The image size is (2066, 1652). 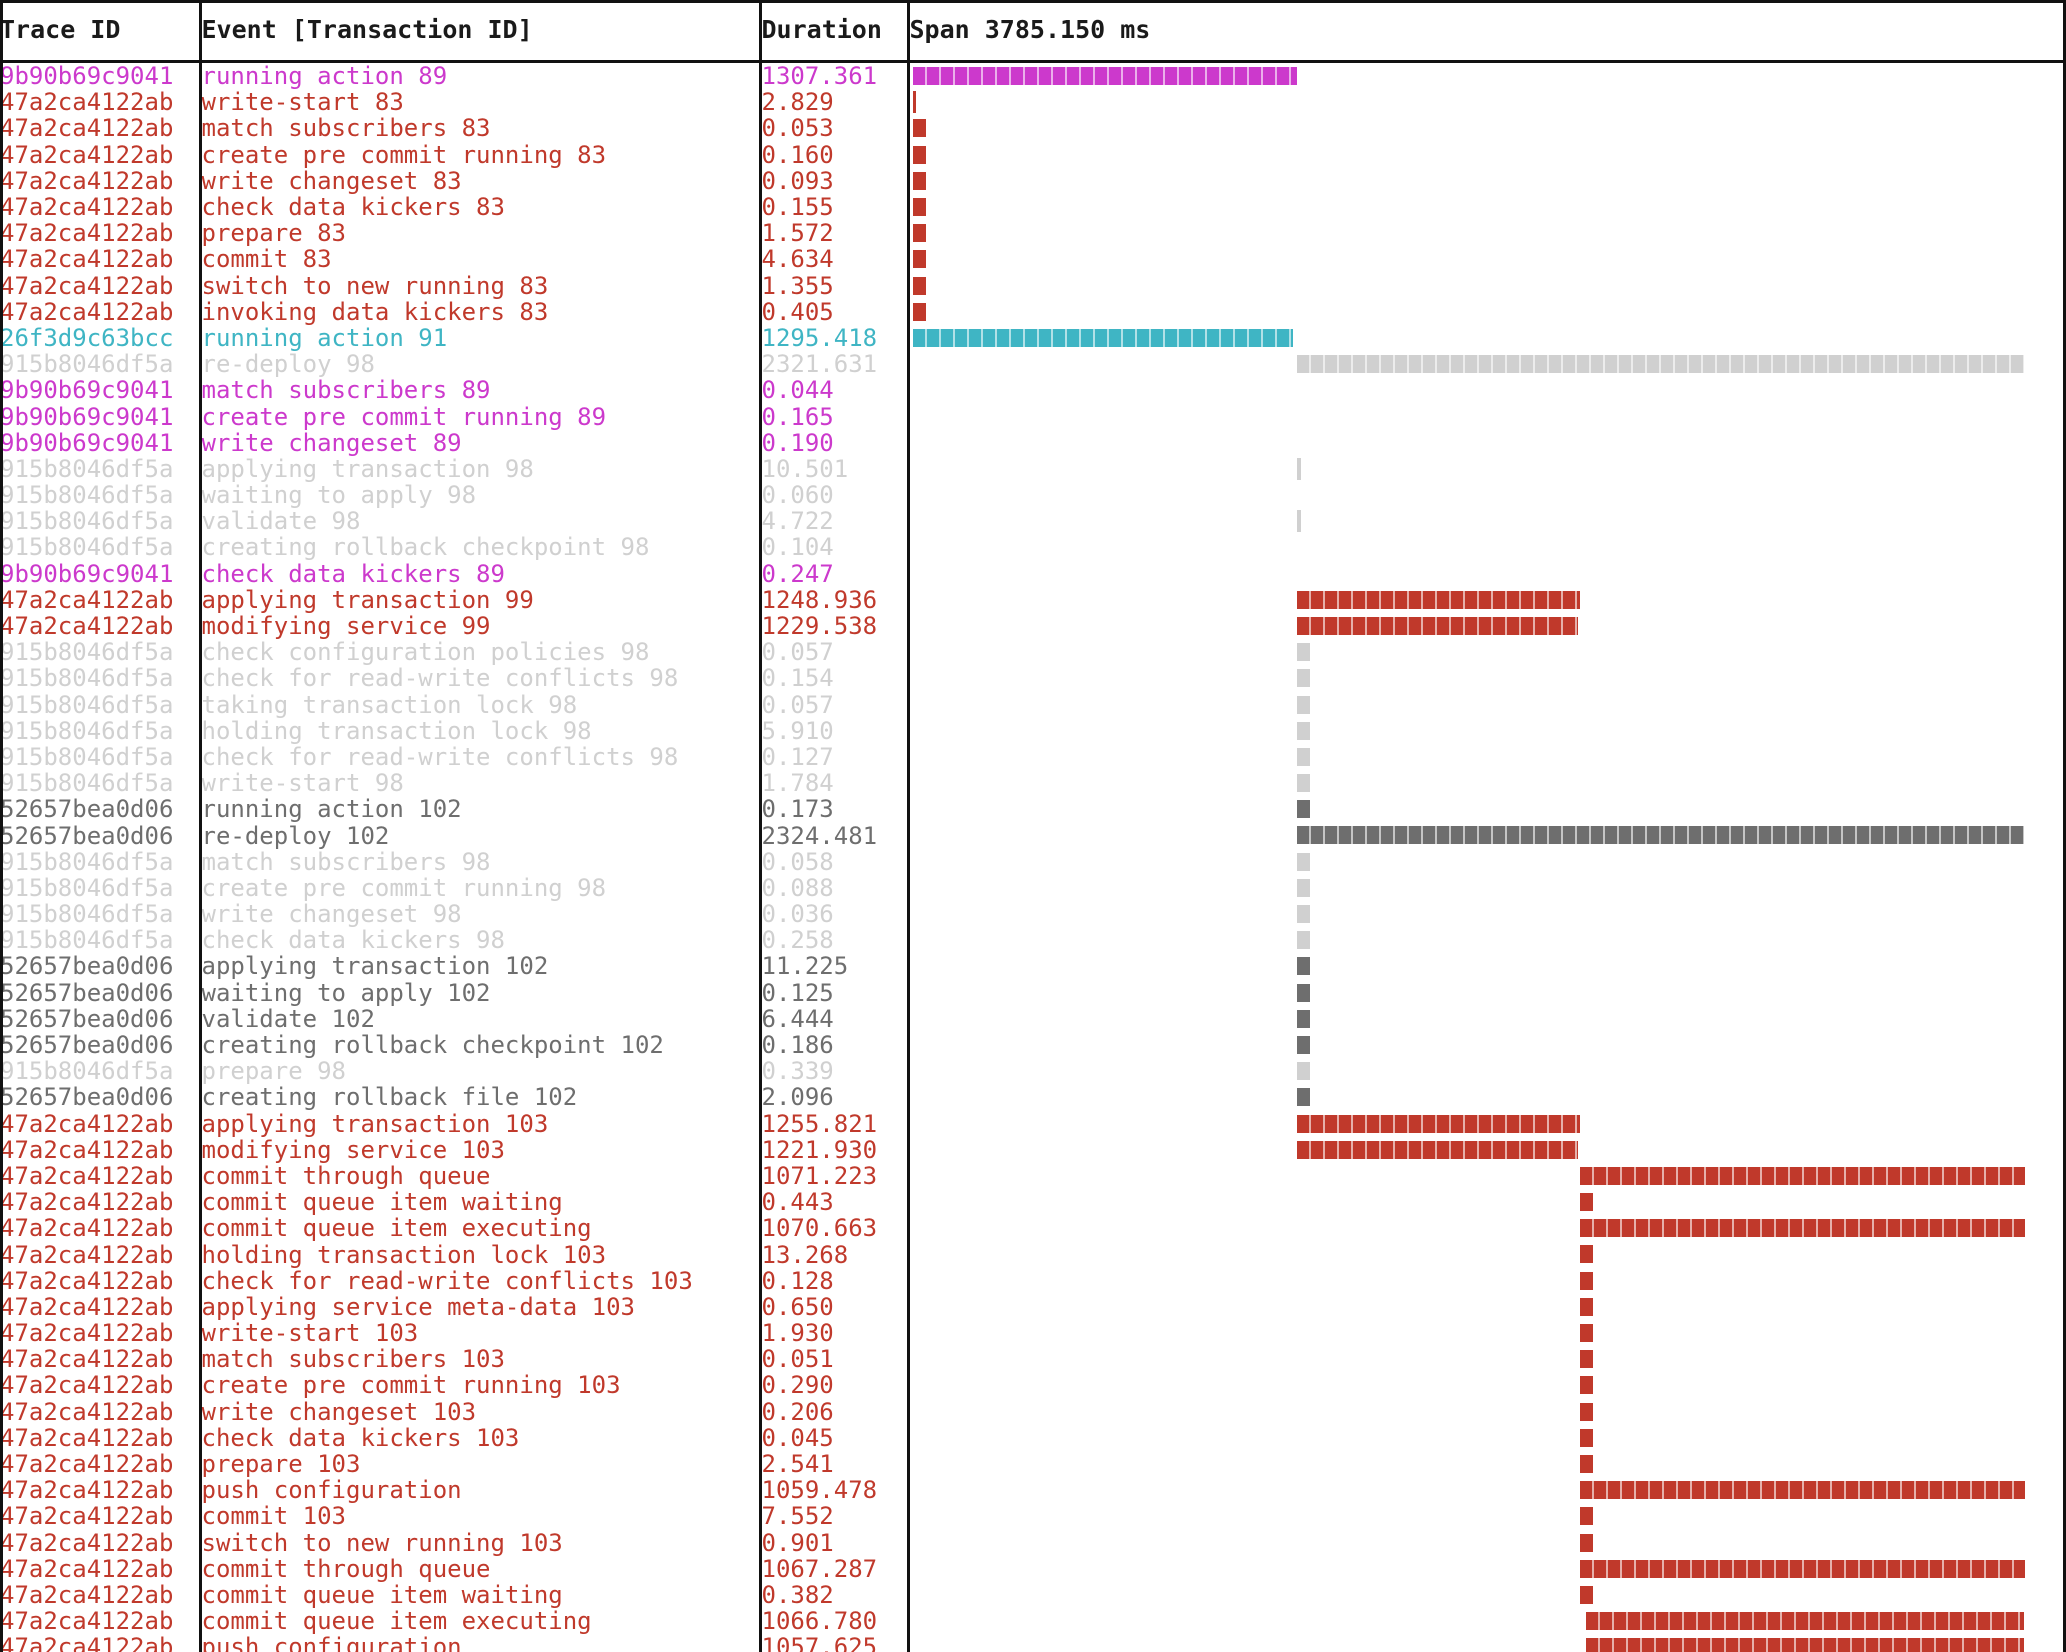 I want to click on table-row: 47a2ca4122ab write-start 83 2.829, so click(x=1033, y=102).